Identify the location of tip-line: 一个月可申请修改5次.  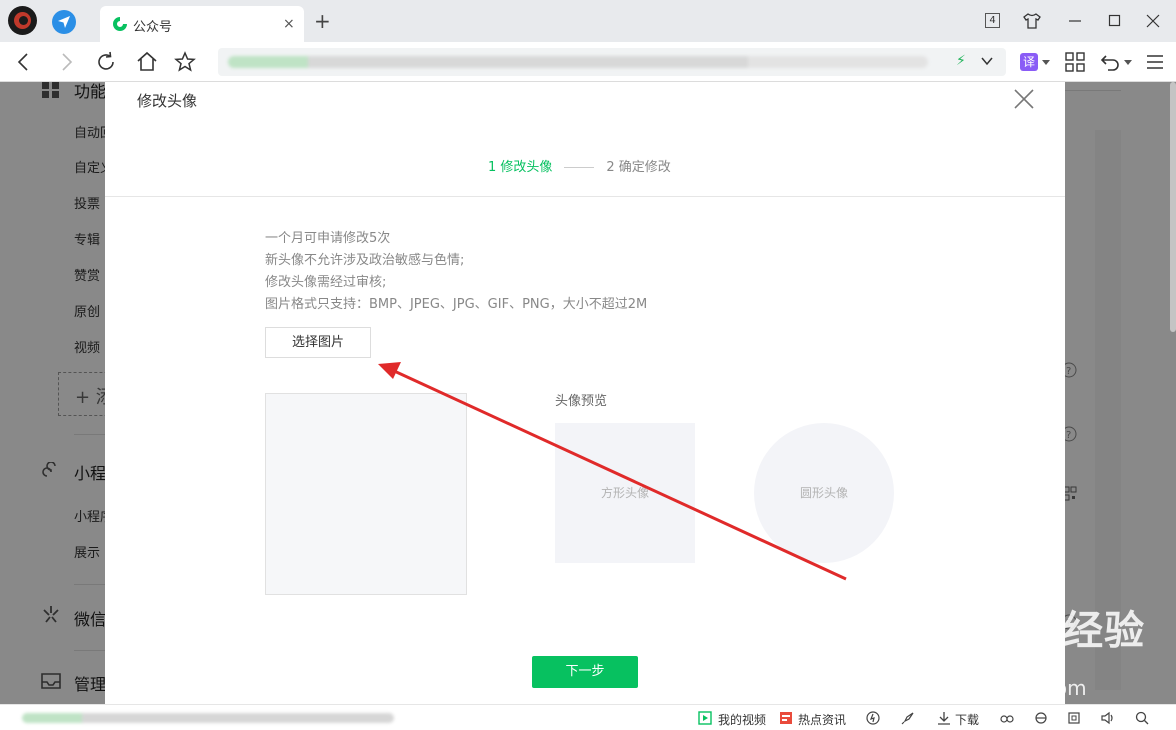
(328, 238).